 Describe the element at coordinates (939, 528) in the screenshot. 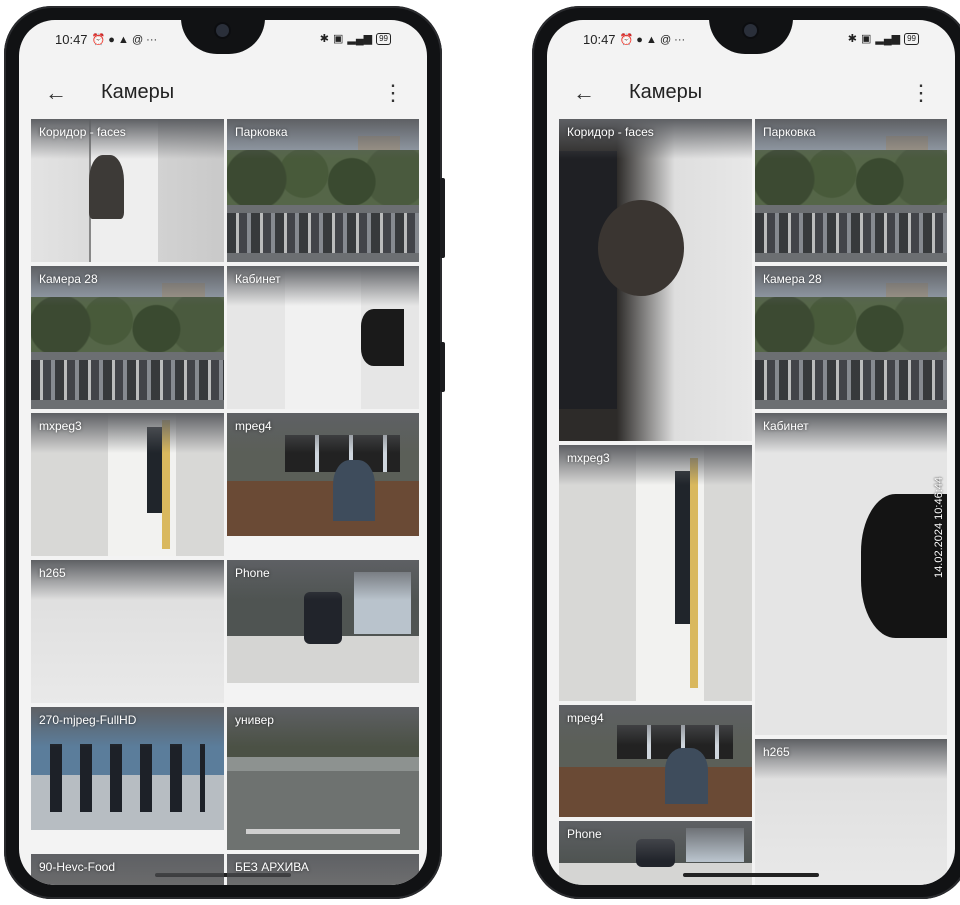

I see `video-timestamp: 14.02.2024 10:46:44` at that location.